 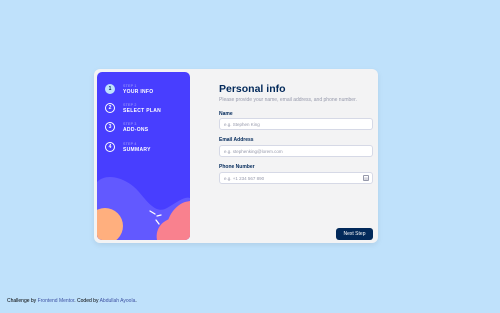 I want to click on phone-input, so click(x=296, y=178).